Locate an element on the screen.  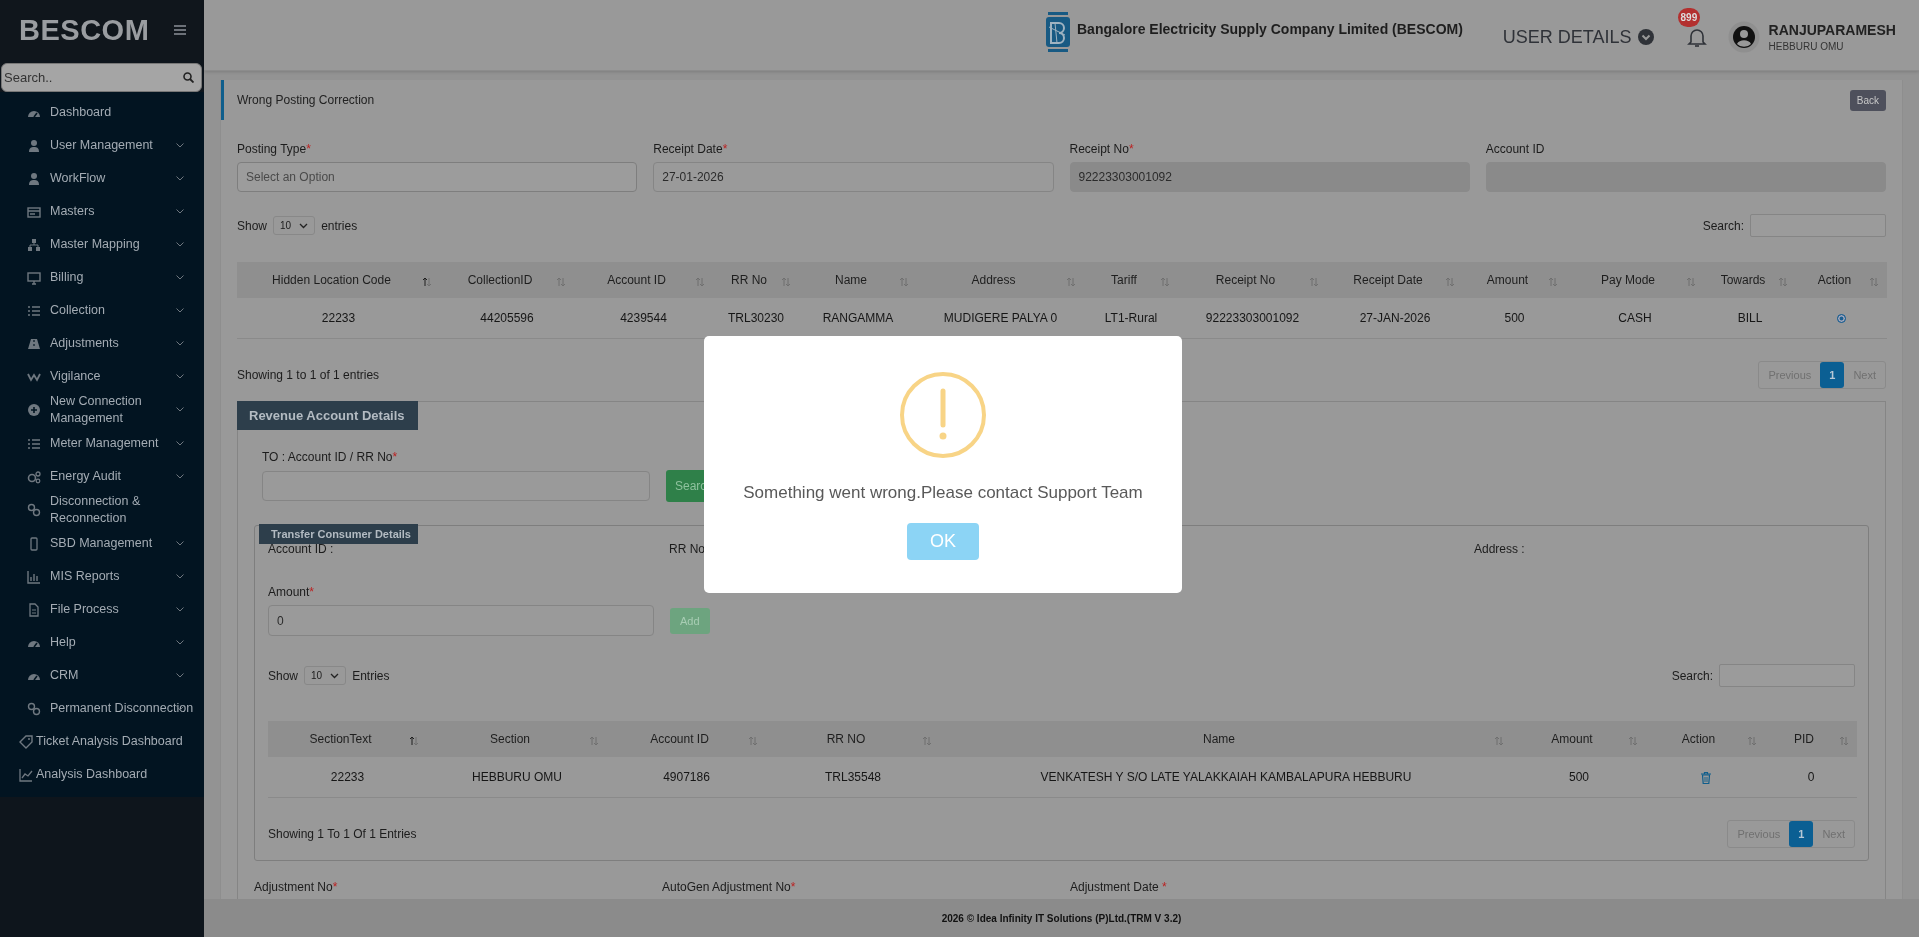
sidebar-item: CRM is located at coordinates (102, 675).